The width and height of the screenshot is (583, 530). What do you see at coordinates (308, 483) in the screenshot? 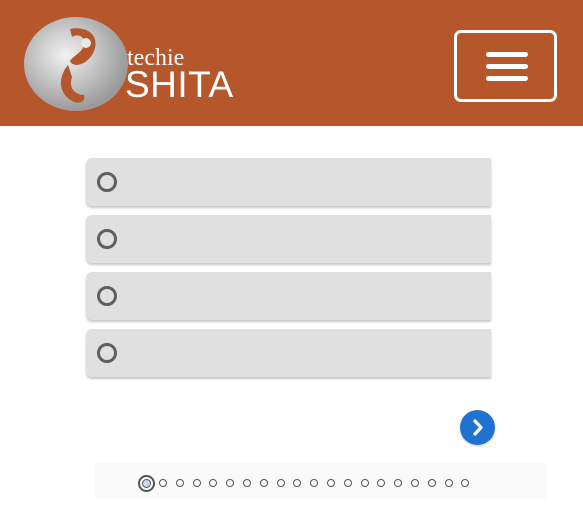
I see `pagination-dots` at bounding box center [308, 483].